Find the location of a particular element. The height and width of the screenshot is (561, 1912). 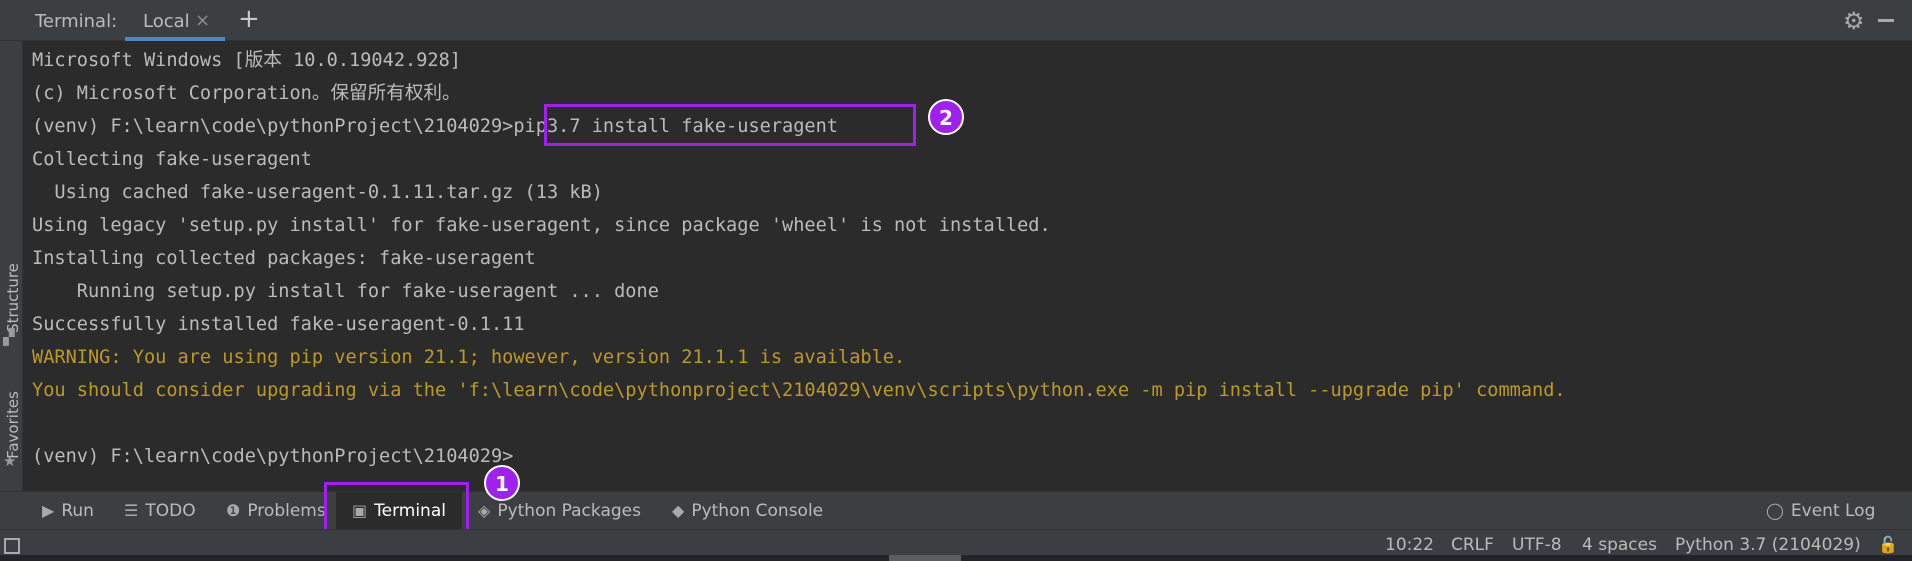

line-separator: CRLF is located at coordinates (1472, 545).